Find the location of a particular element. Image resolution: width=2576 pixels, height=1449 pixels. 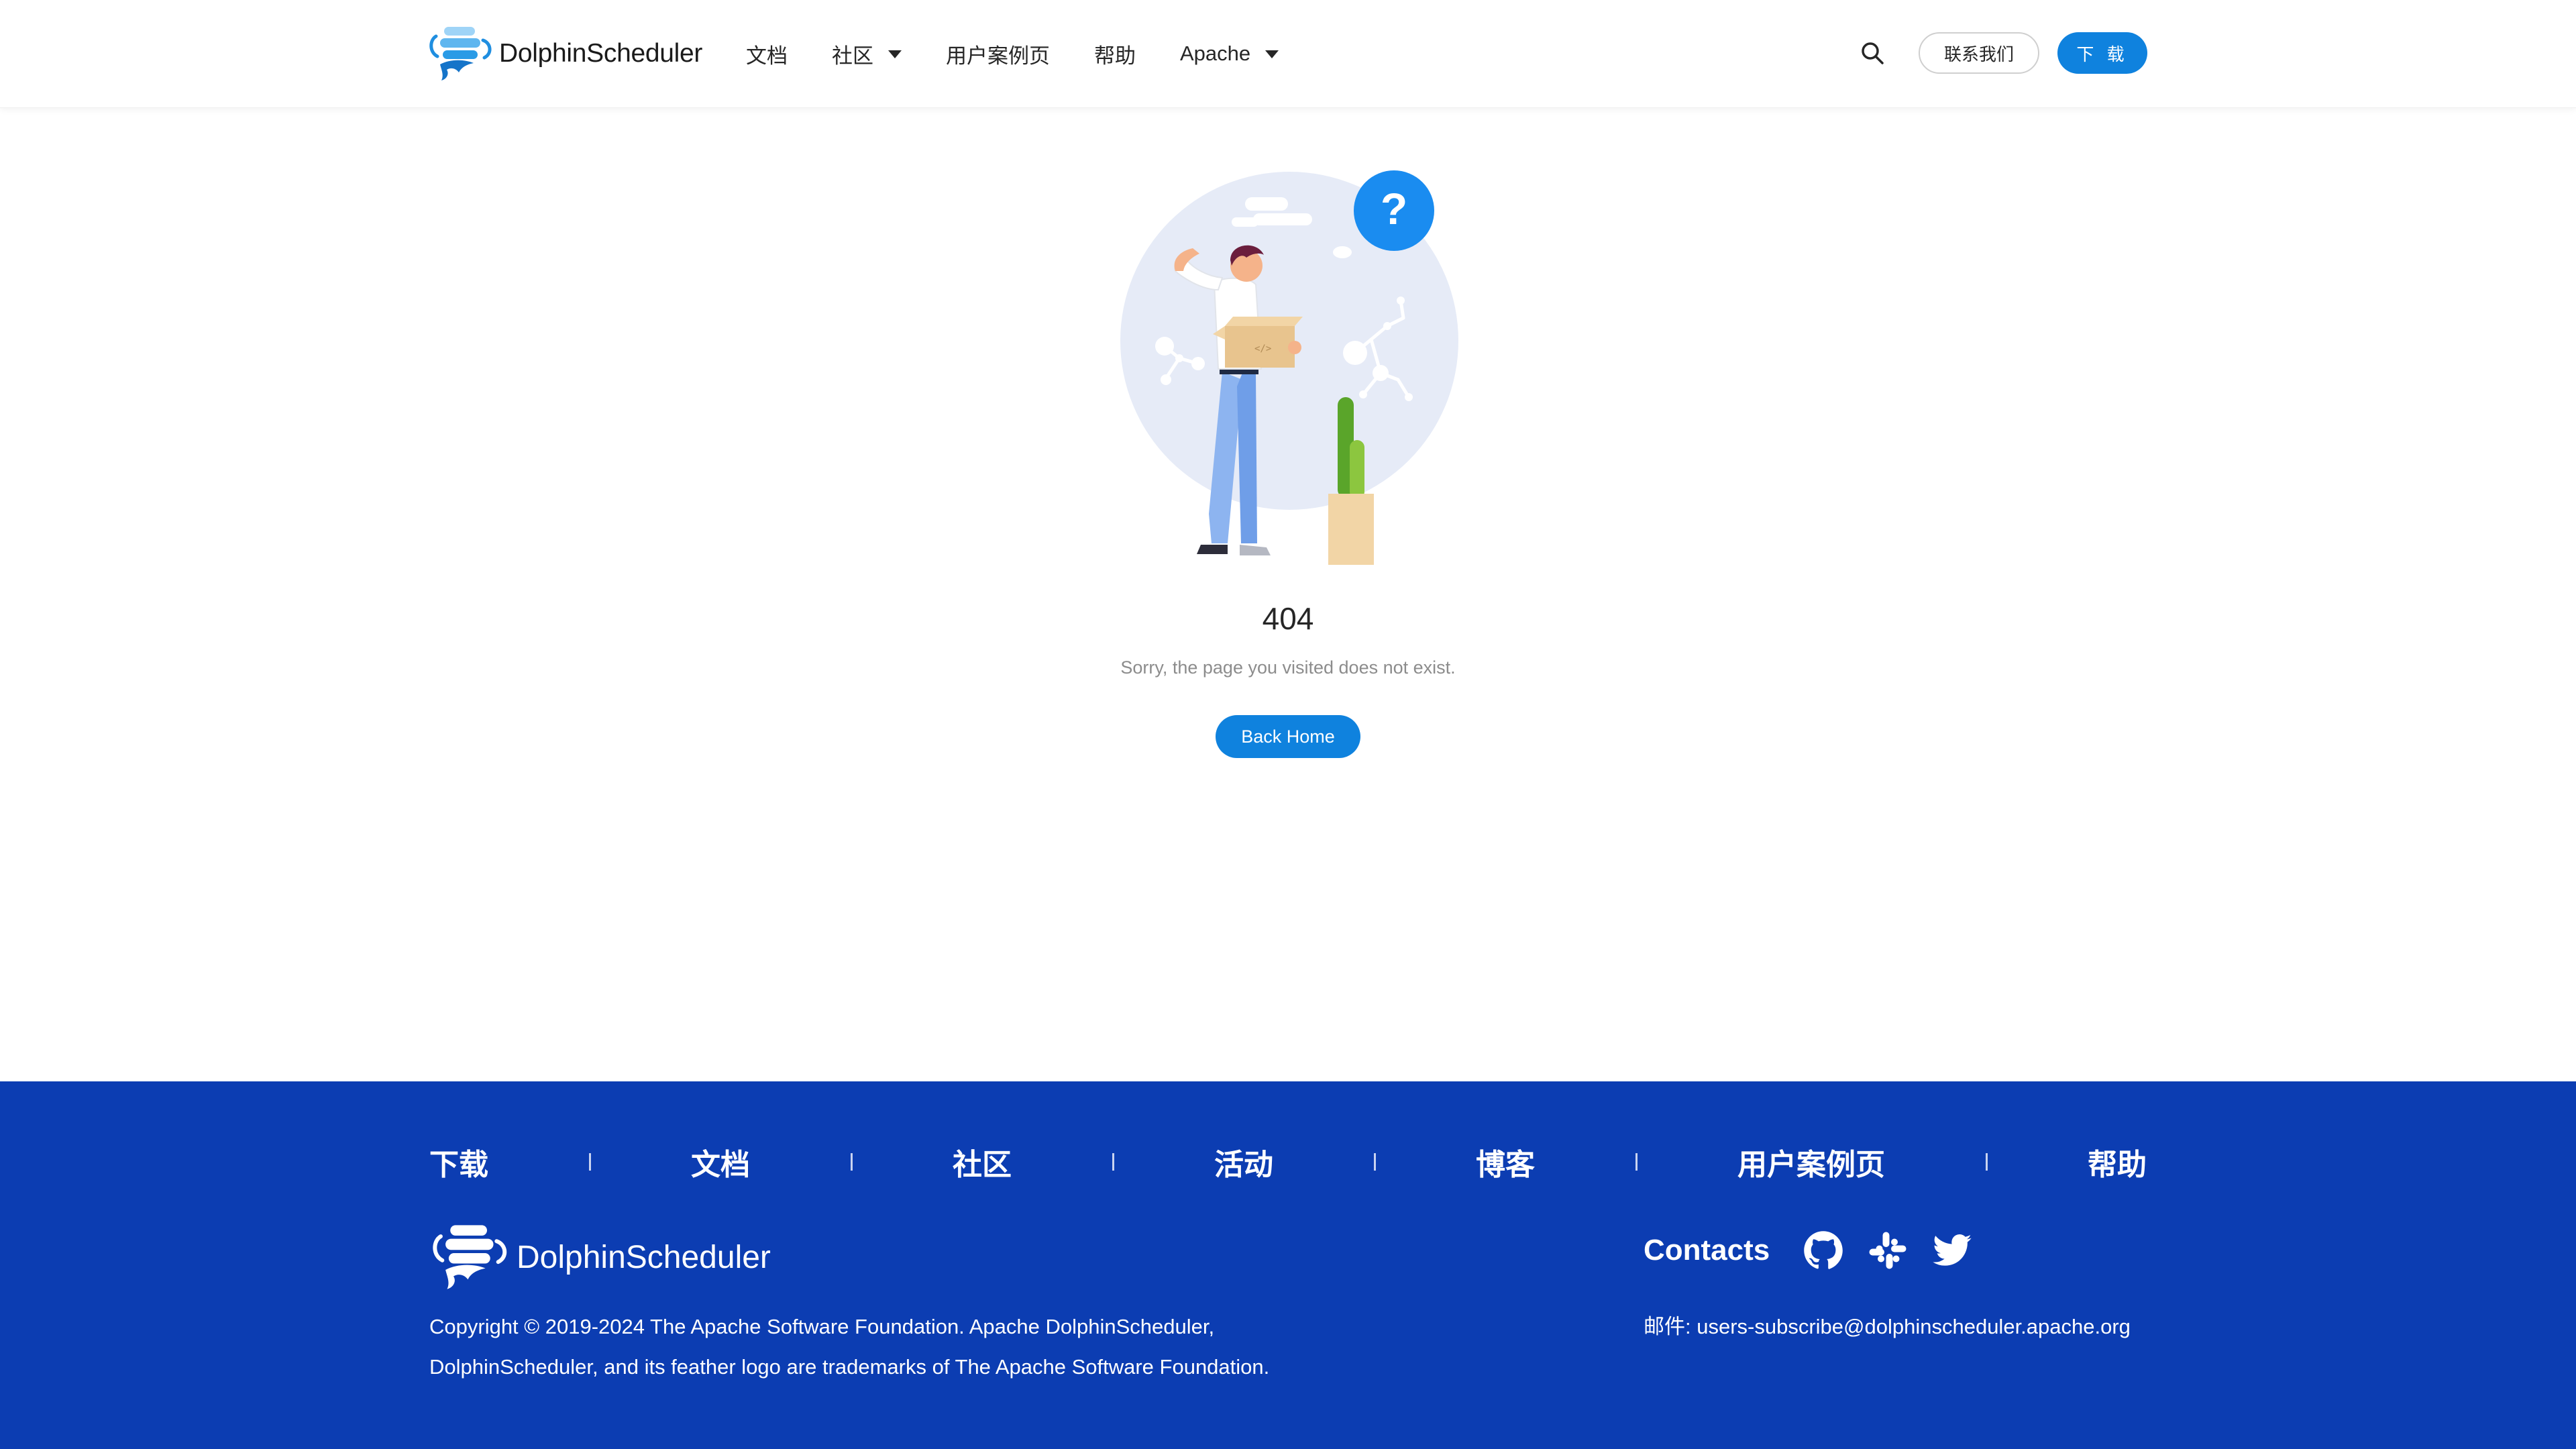

footer-nav-community: 社区 is located at coordinates (982, 1161).